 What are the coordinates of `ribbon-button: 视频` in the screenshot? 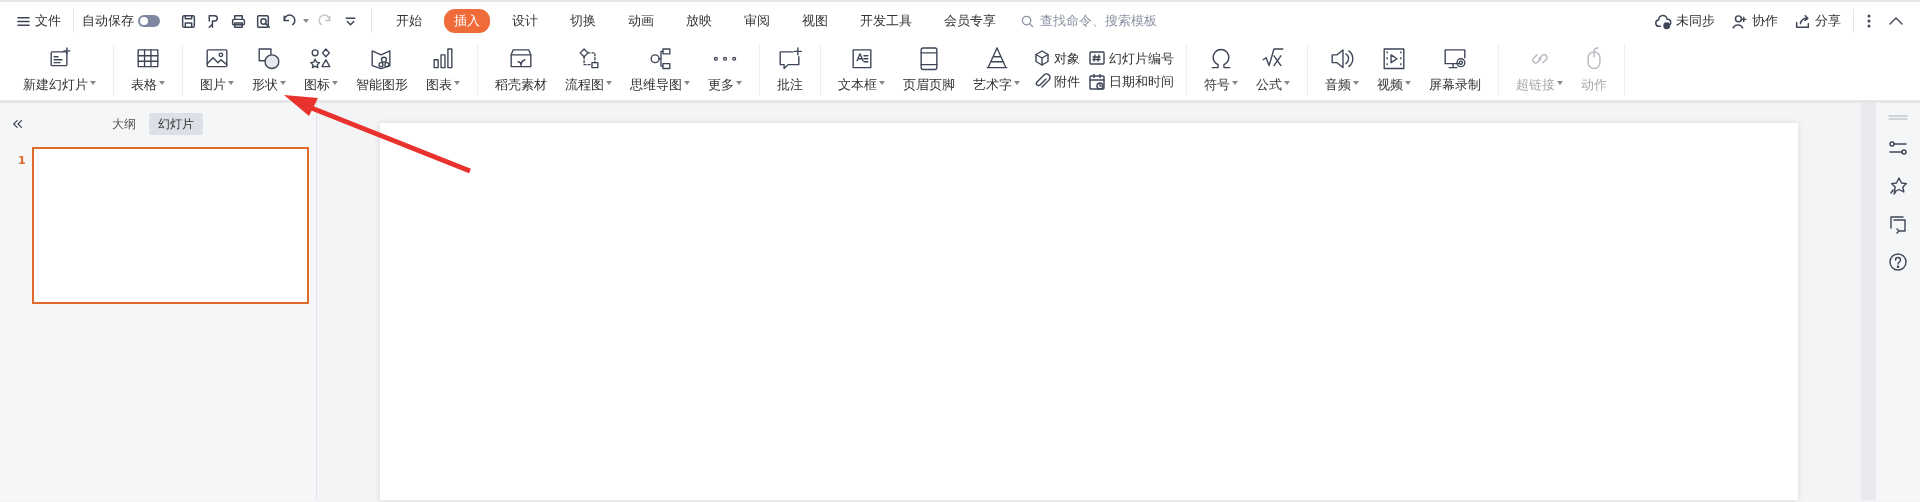 It's located at (1394, 70).